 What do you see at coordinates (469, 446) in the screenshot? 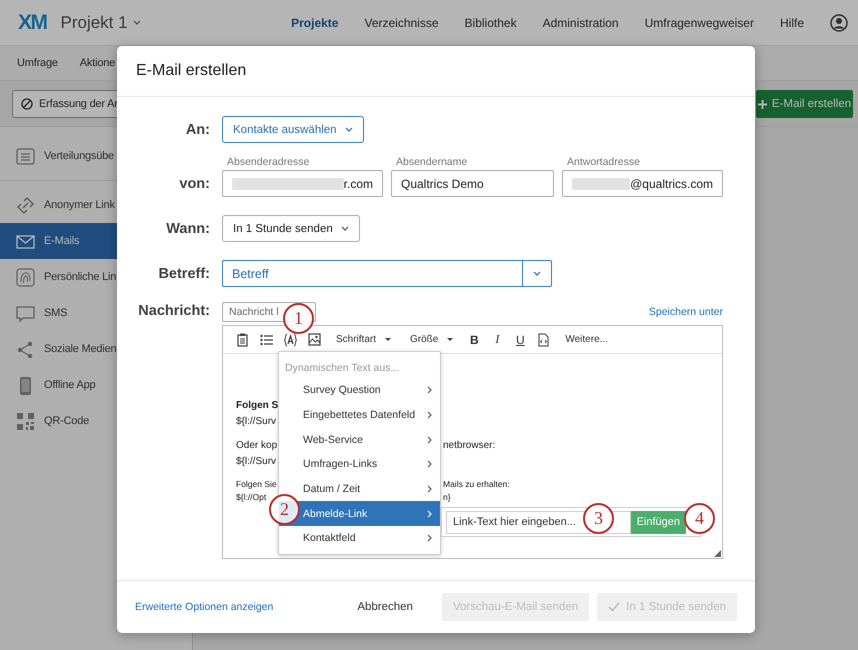
I see `message-text: netbrowser:` at bounding box center [469, 446].